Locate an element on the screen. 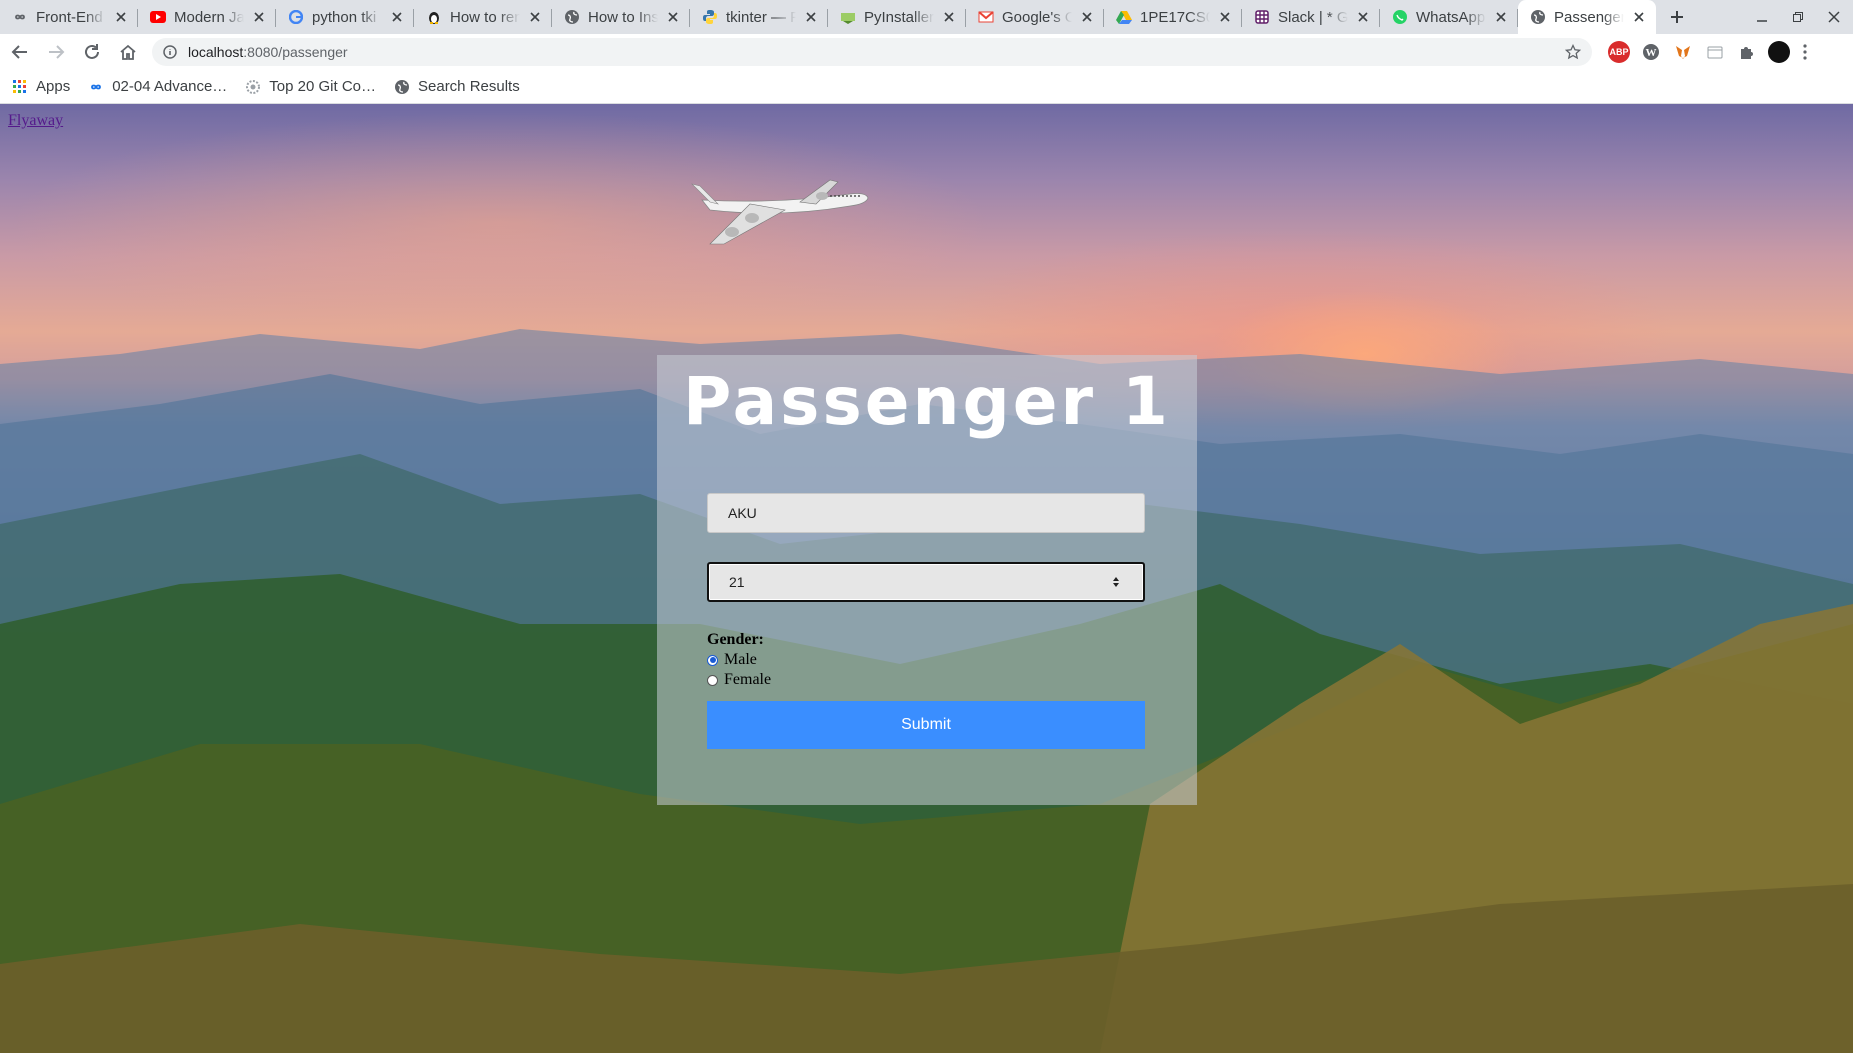  tab-title: Modern Ja is located at coordinates (209, 17).